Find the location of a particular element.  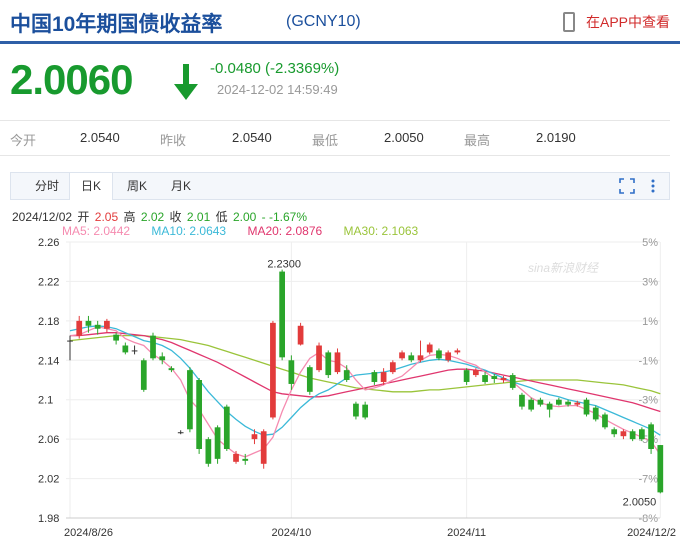

stats-row: 今开 2.0540 昨收 2.0540 最低 2.0050 最高 2.0190 is located at coordinates (335, 138).